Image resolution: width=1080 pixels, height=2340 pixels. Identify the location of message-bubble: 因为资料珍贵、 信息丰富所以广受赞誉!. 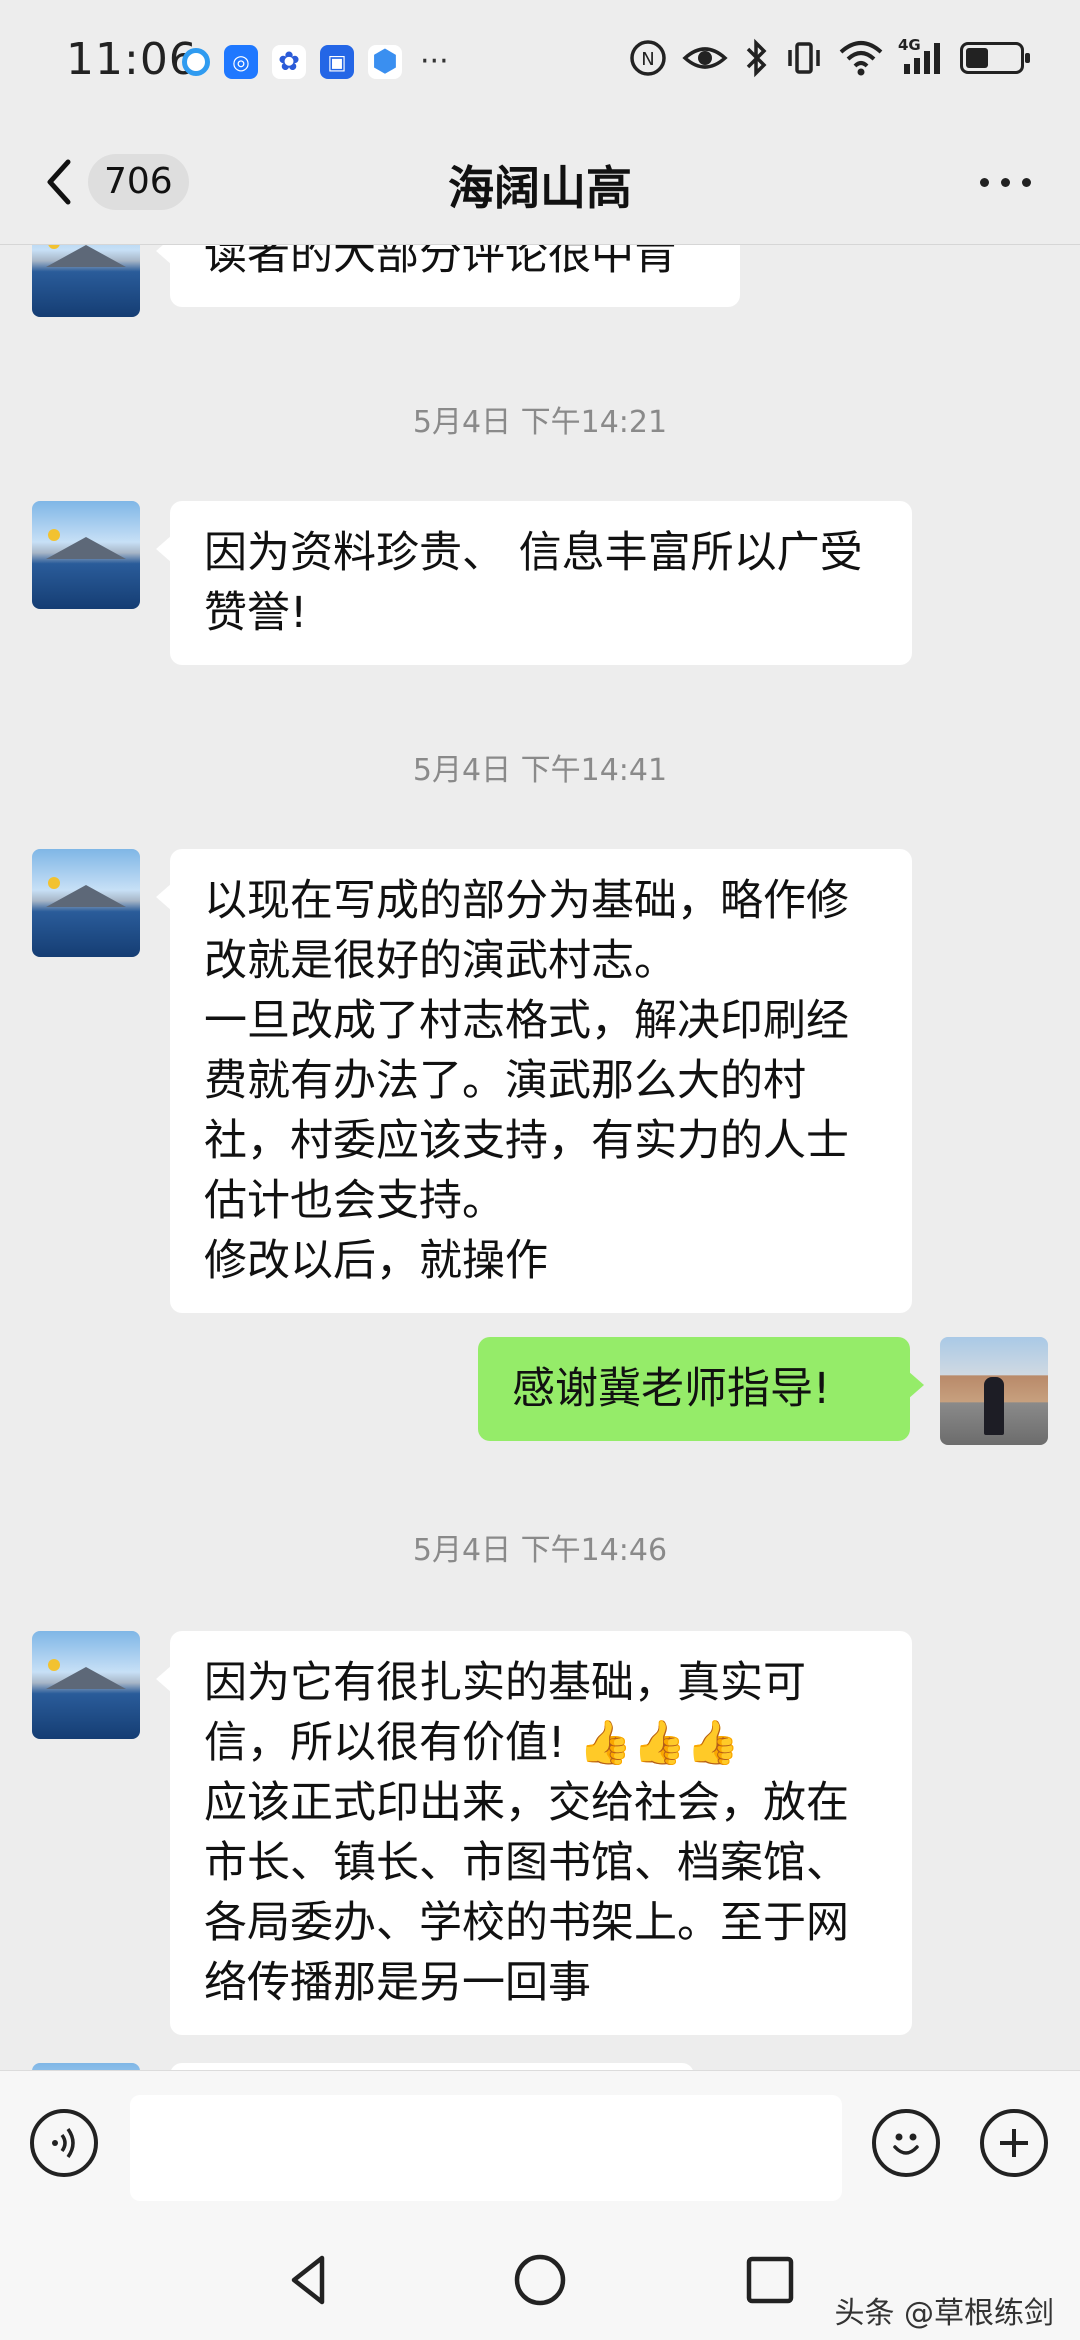
(534, 583).